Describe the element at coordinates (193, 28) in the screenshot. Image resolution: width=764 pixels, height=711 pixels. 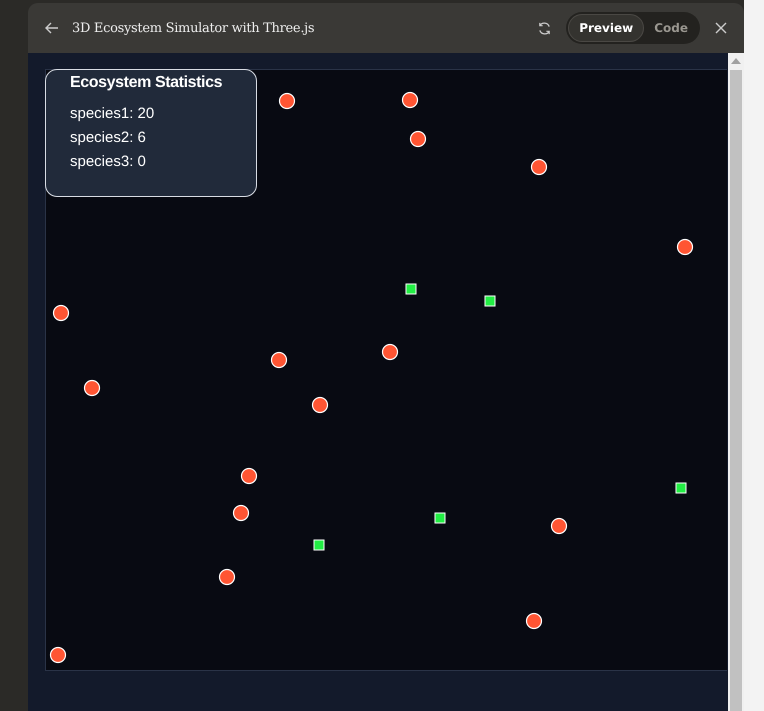
I see `window-title: 3D Ecosystem Simulator with Three.js` at that location.